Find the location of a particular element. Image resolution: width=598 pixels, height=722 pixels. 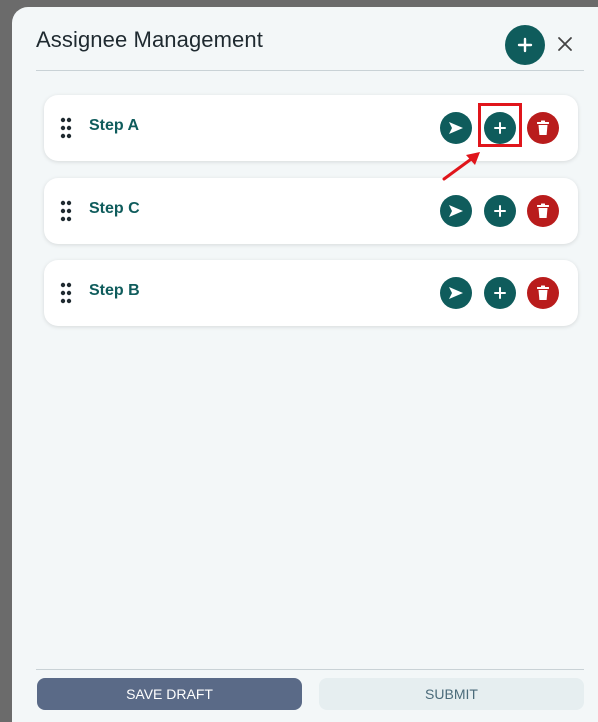

dialog-title: Assignee Management is located at coordinates (149, 39).